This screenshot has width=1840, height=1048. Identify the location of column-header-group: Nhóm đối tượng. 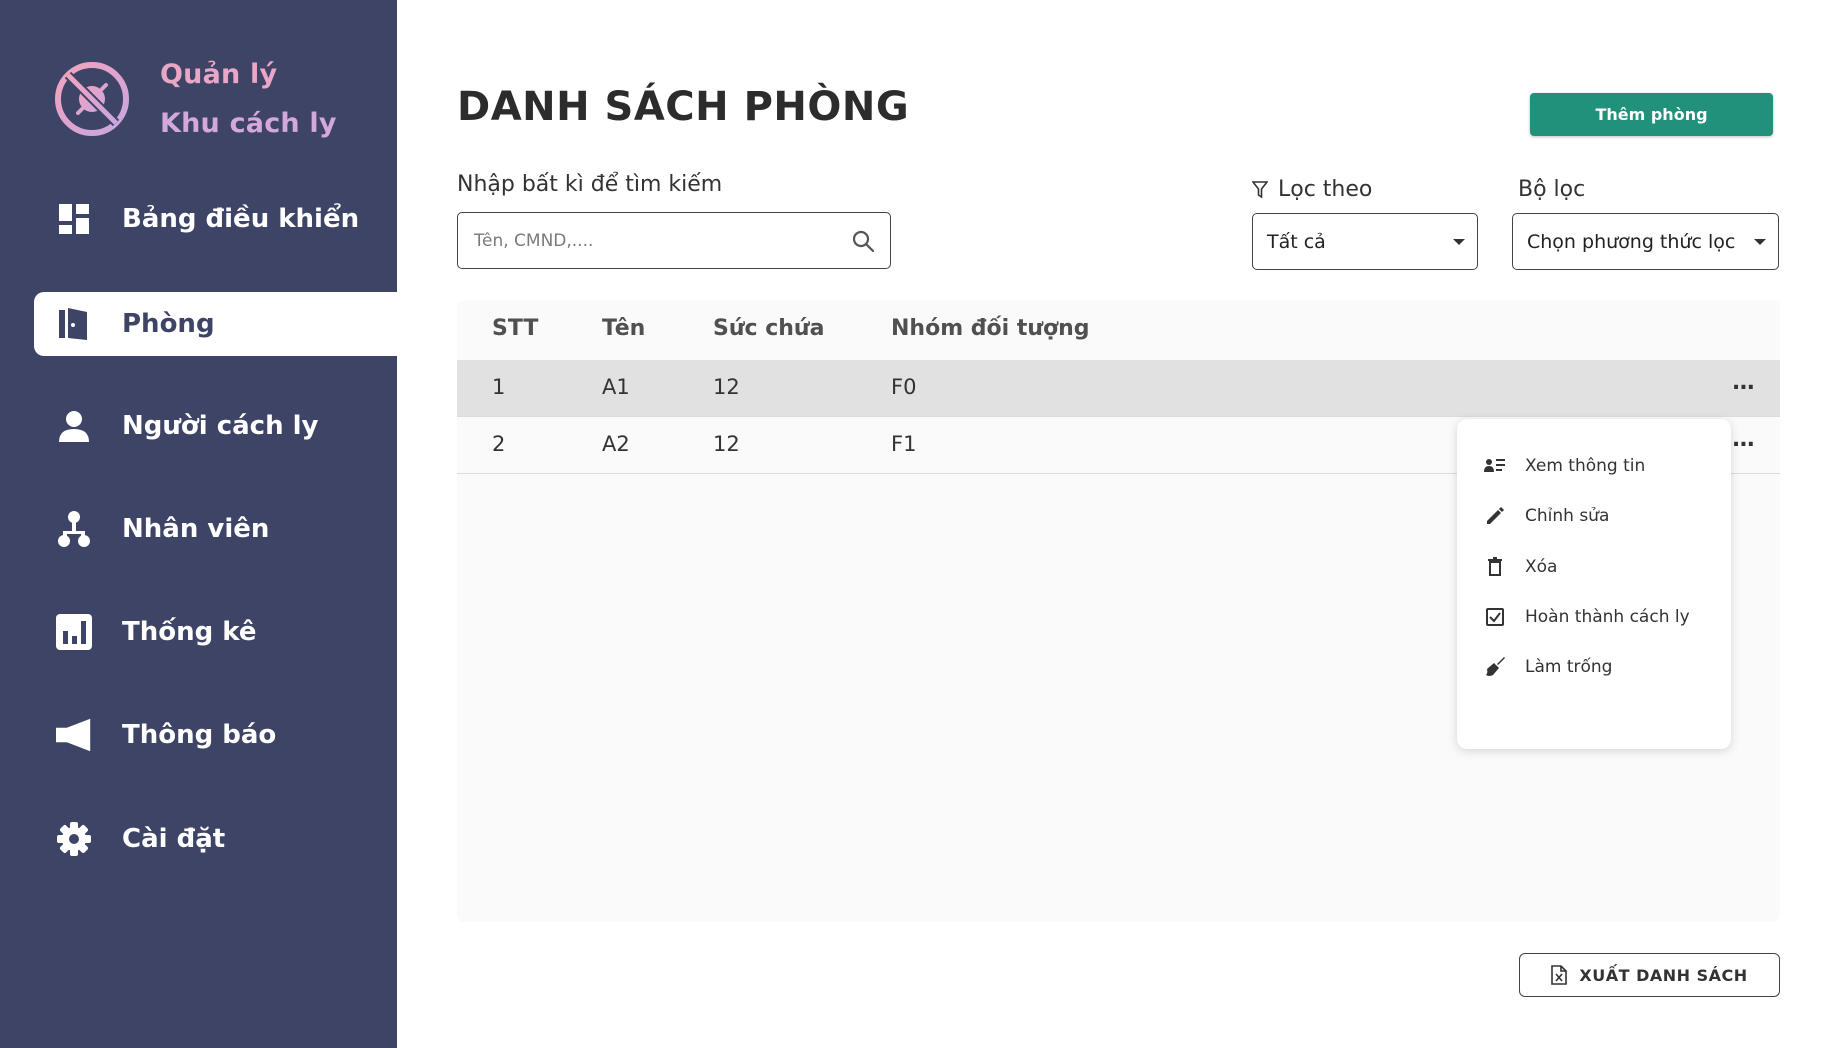
(990, 328).